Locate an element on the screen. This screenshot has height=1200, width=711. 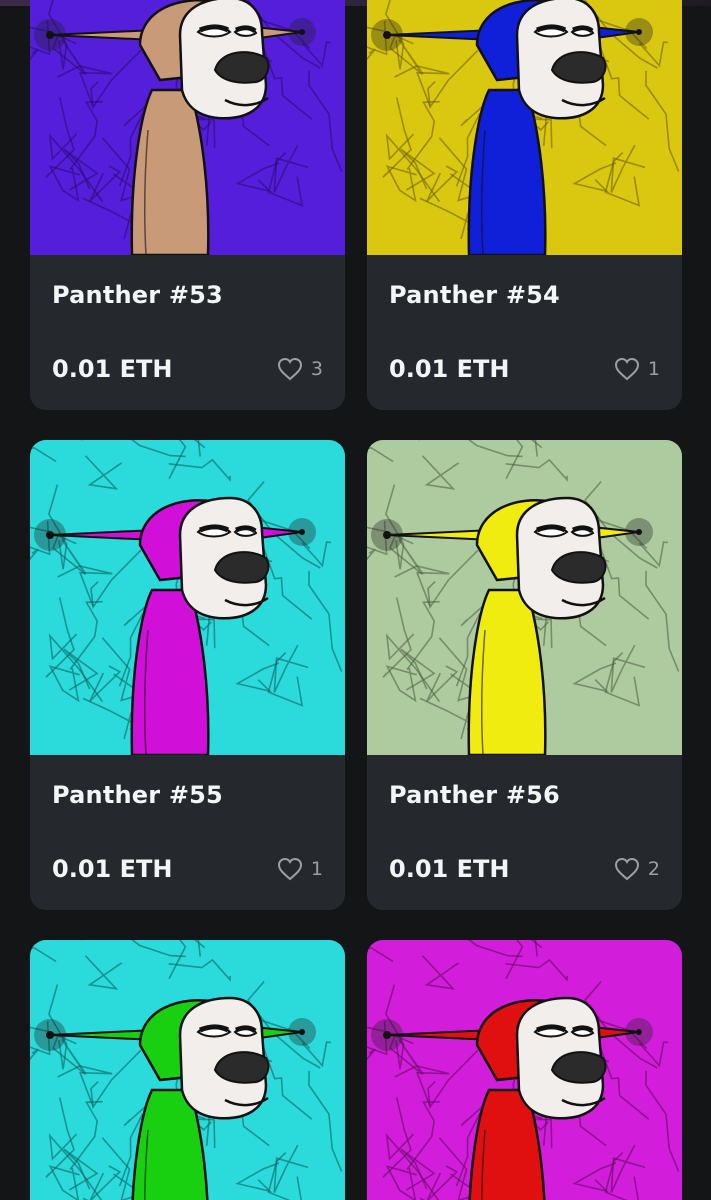
nft-name: Panther #56 is located at coordinates (474, 795).